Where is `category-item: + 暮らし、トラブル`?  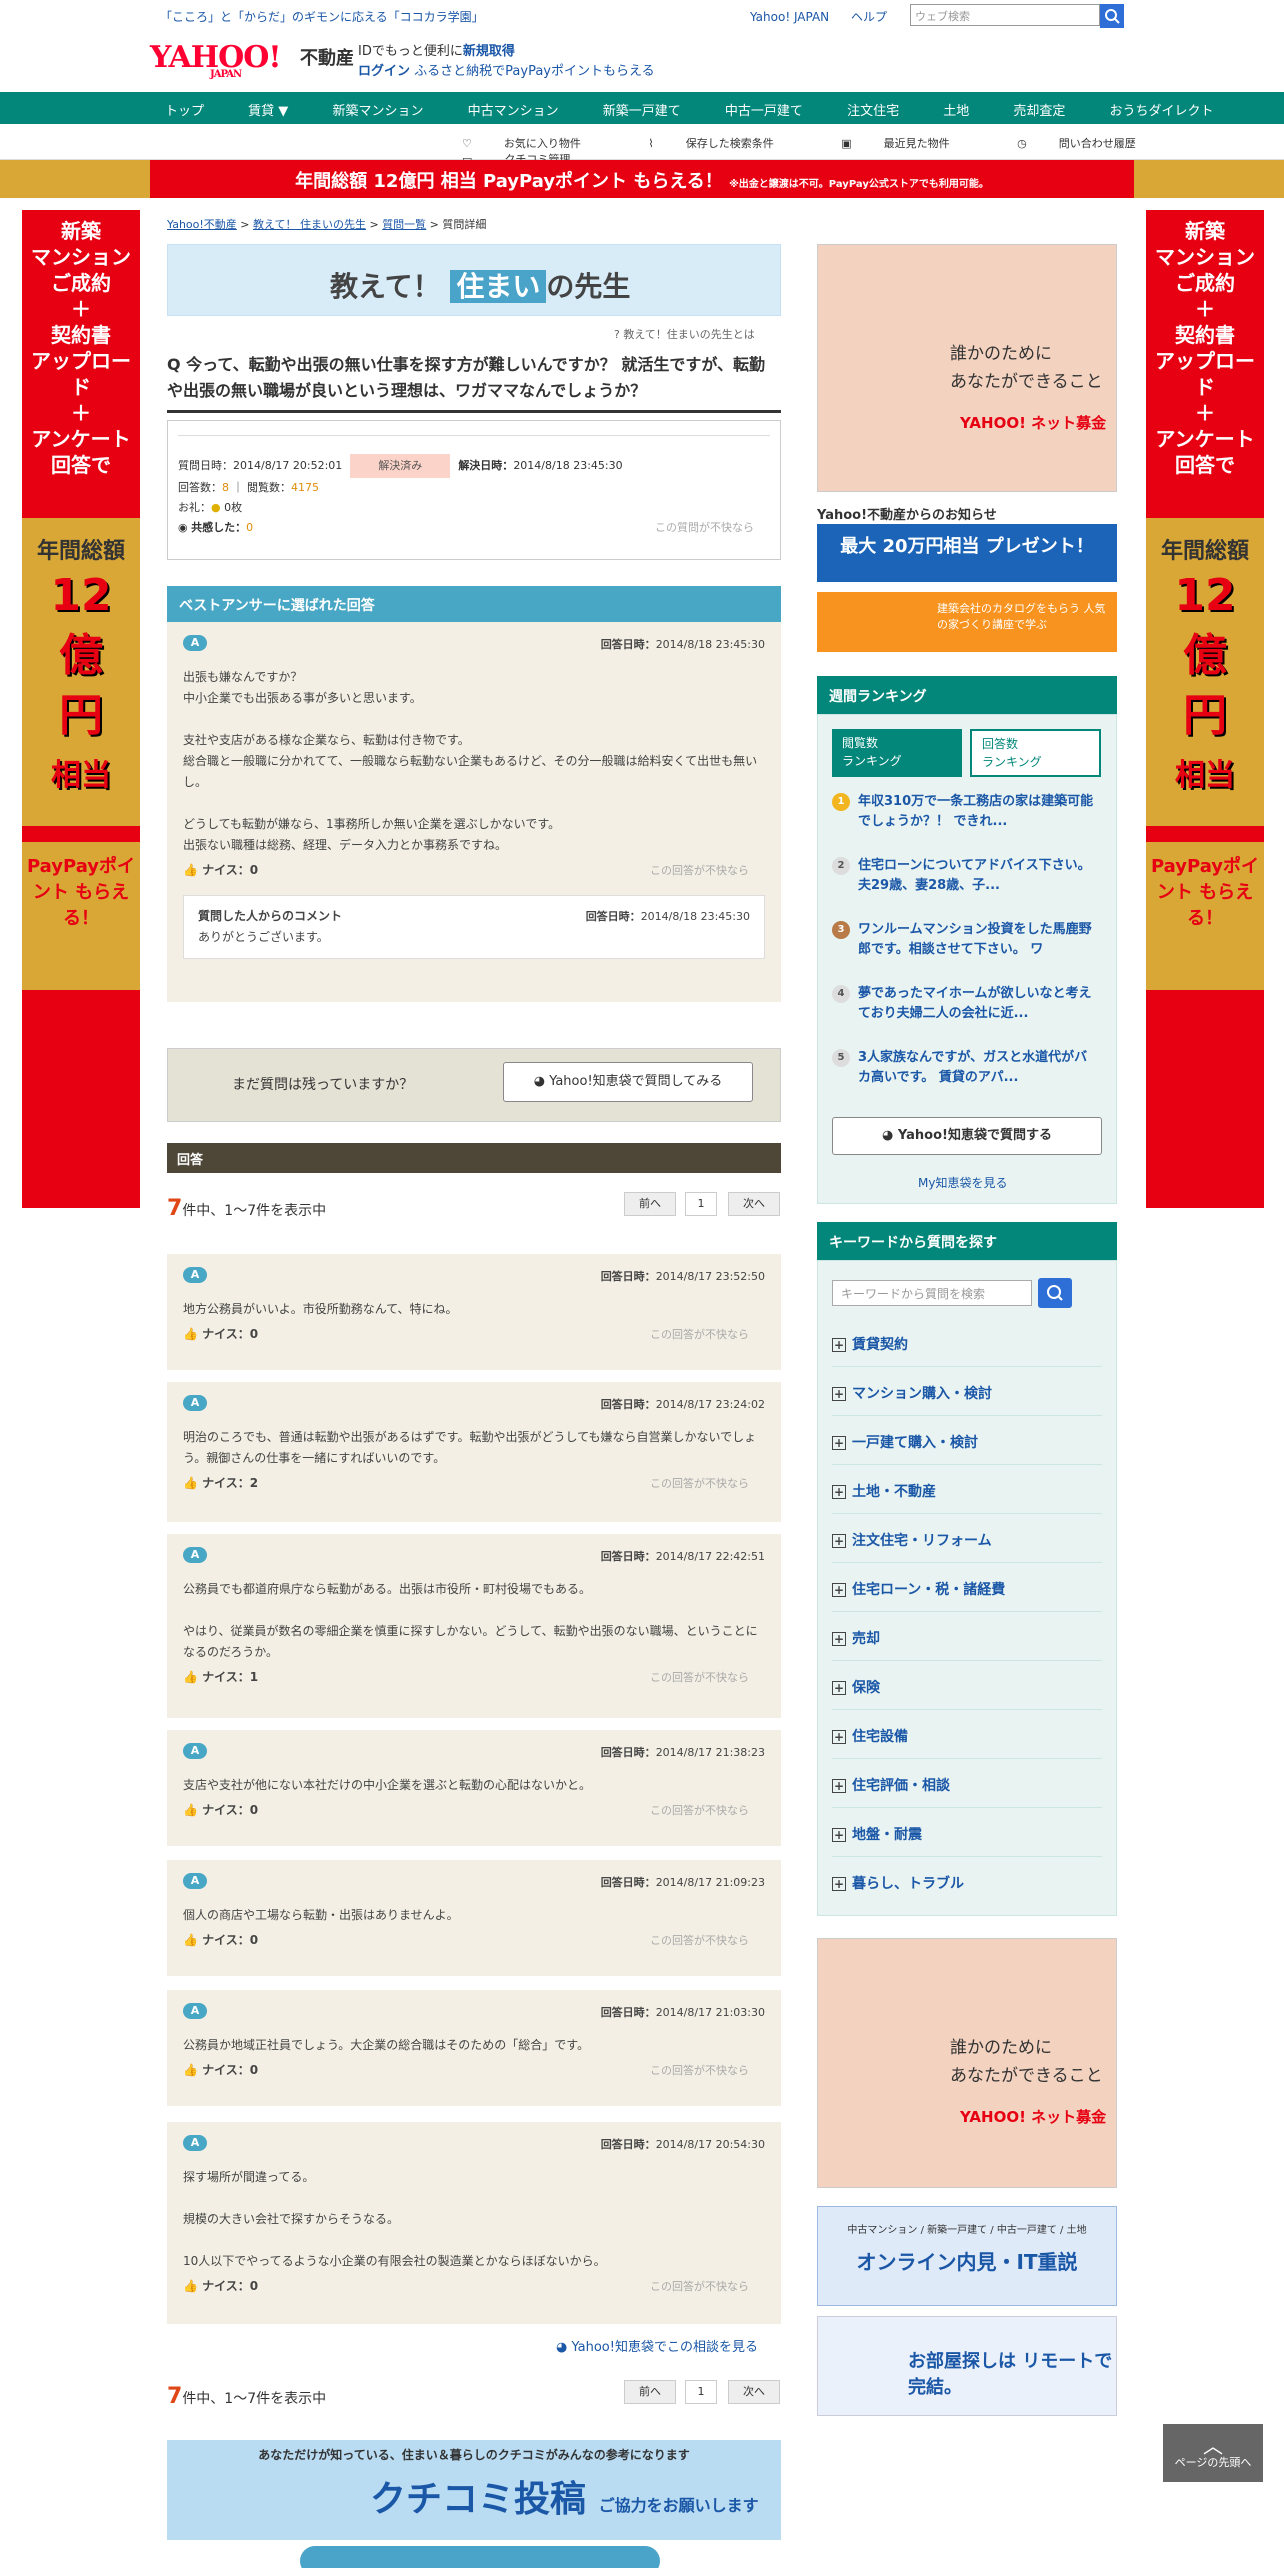
category-item: + 暮らし、トラブル is located at coordinates (967, 1889).